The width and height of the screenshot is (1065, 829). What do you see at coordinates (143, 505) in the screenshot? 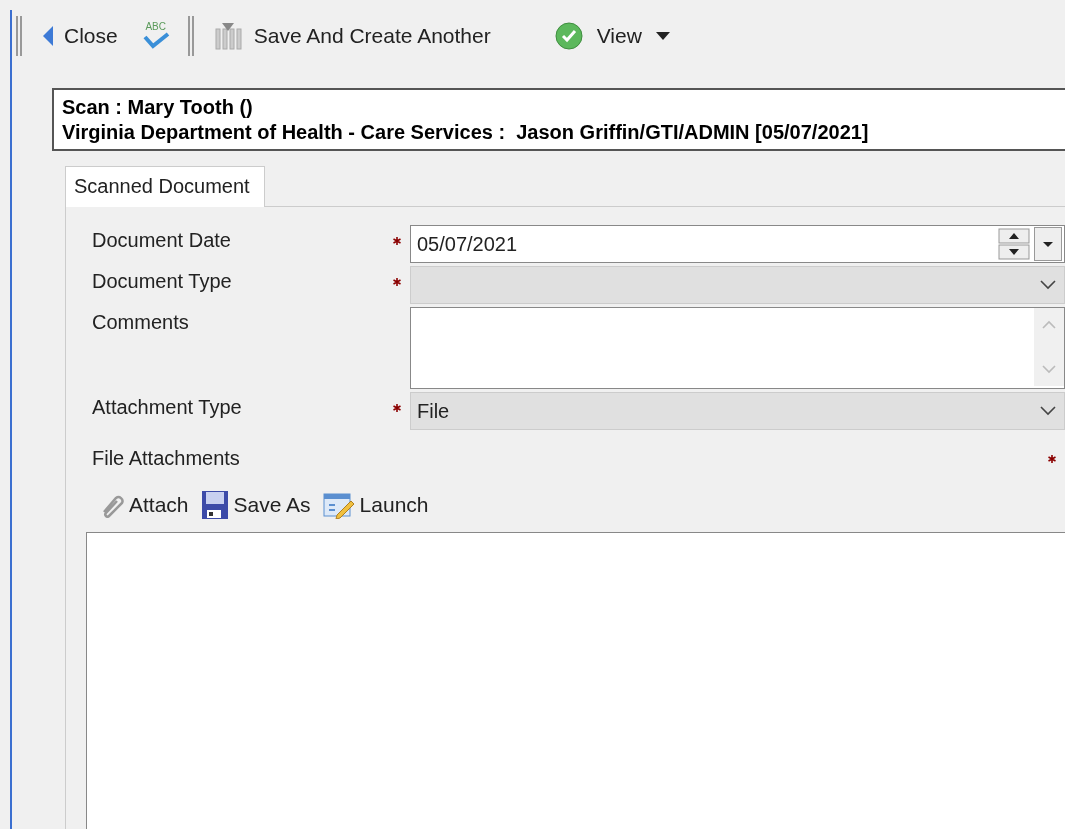
I see `attach-button: Attach` at bounding box center [143, 505].